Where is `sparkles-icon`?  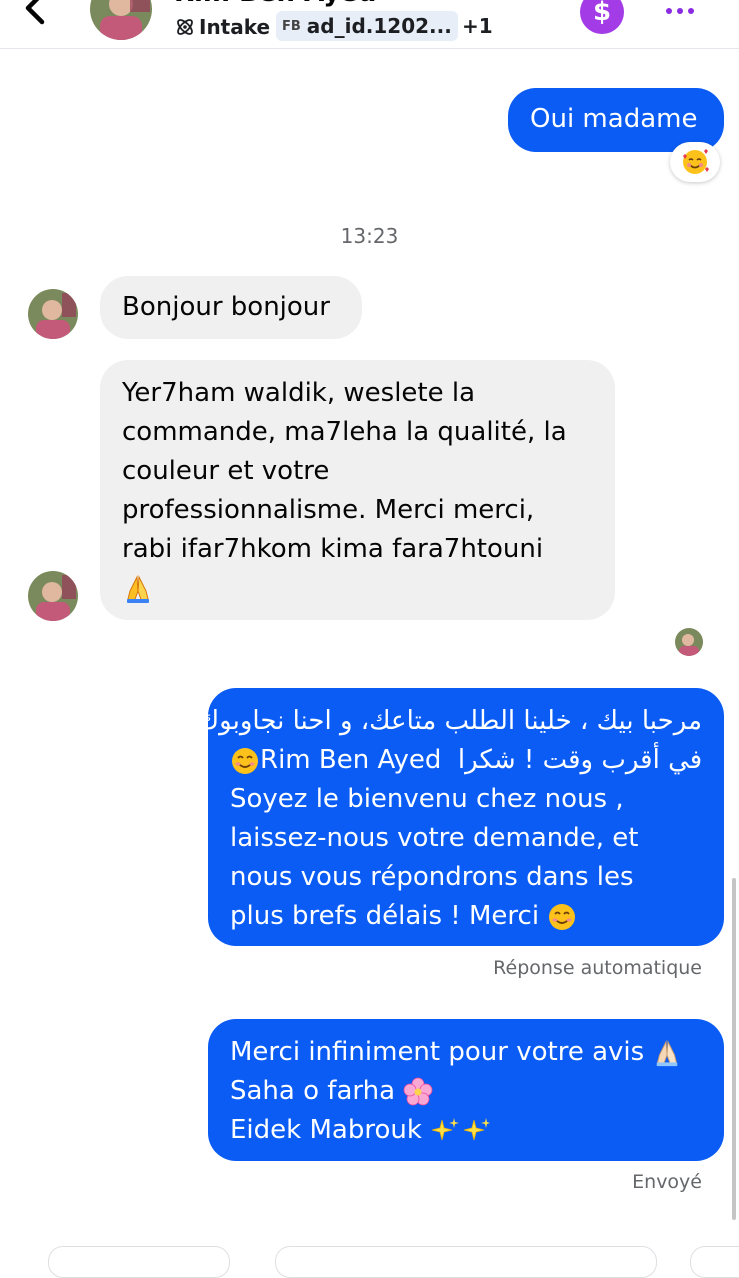 sparkles-icon is located at coordinates (461, 1128).